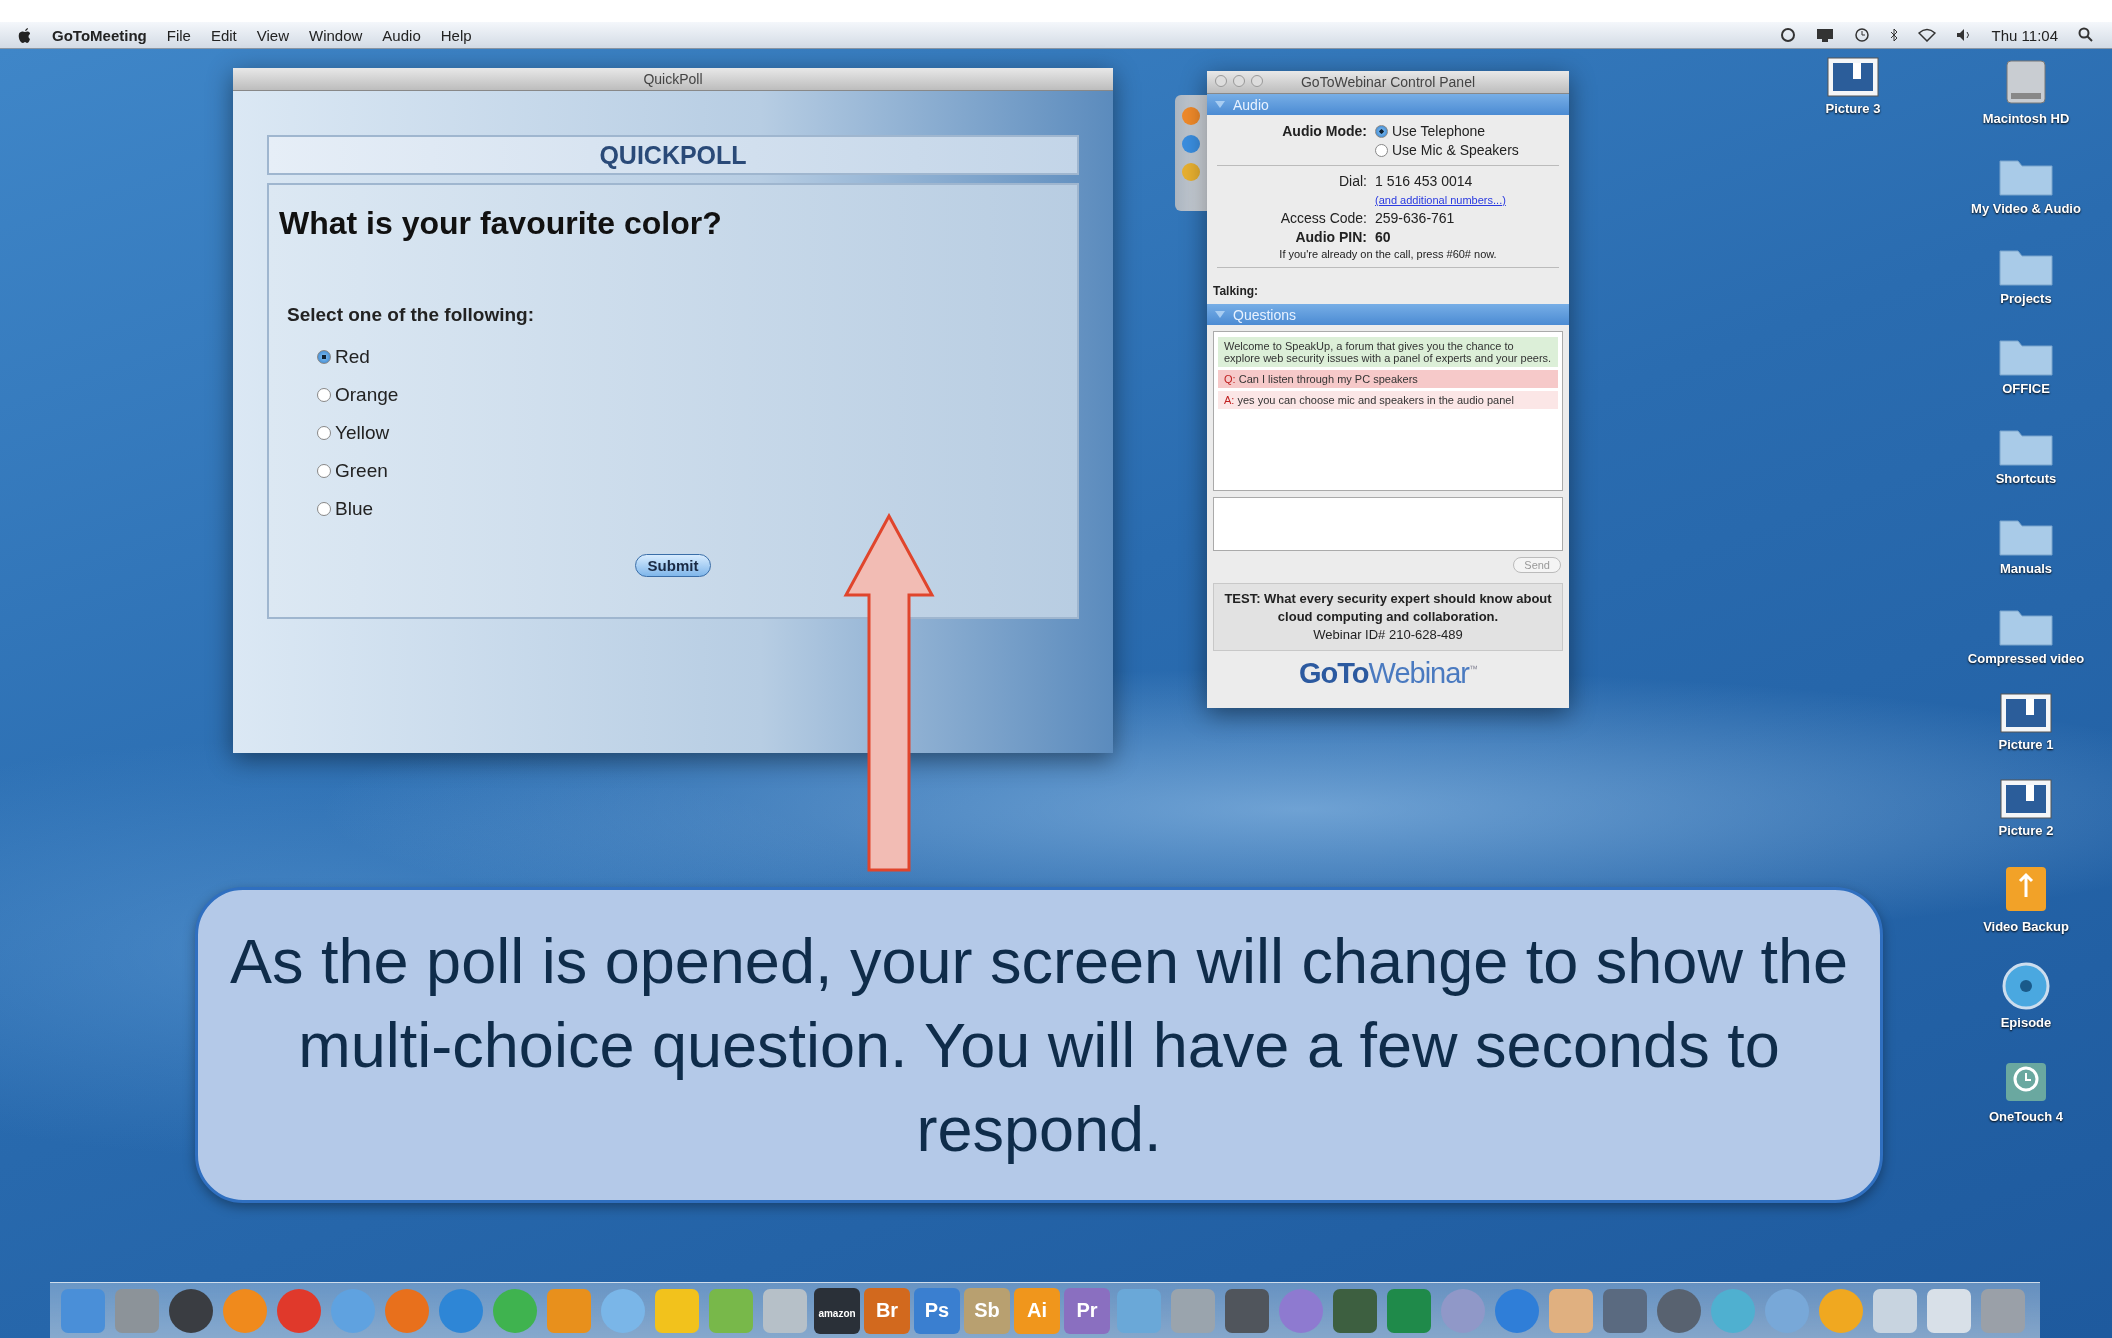 This screenshot has height=1338, width=2112. Describe the element at coordinates (1257, 81) in the screenshot. I see `zoom-icon` at that location.